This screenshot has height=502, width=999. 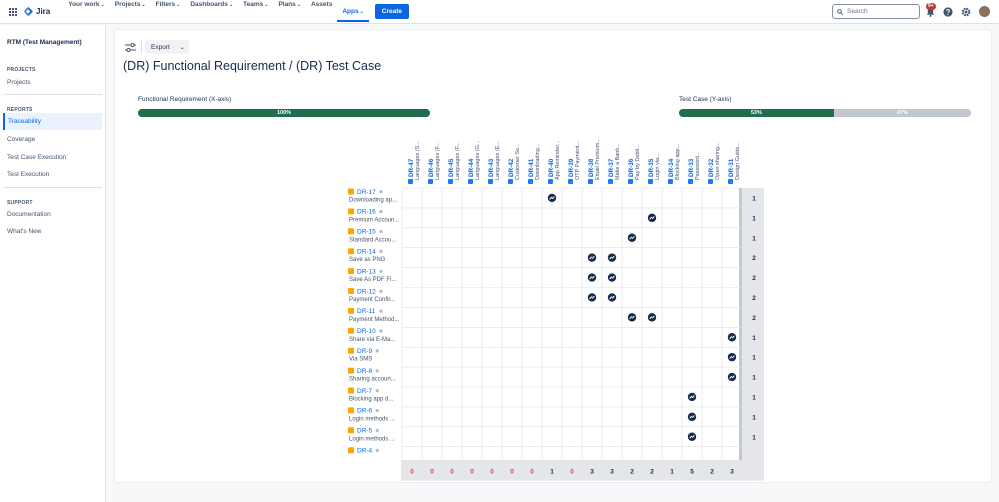 I want to click on row-header-key: DR-16, so click(x=366, y=212).